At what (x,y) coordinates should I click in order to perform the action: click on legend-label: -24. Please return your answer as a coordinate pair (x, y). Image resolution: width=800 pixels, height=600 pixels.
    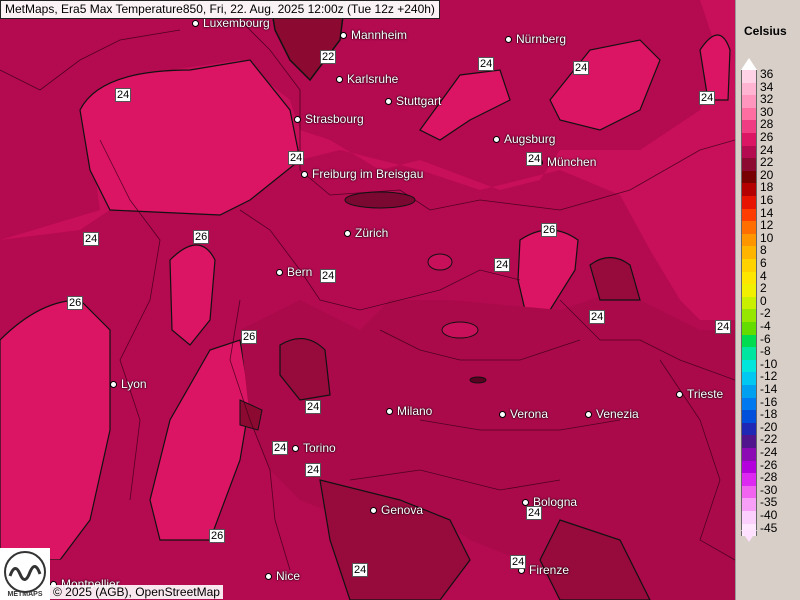
    Looking at the image, I should click on (769, 452).